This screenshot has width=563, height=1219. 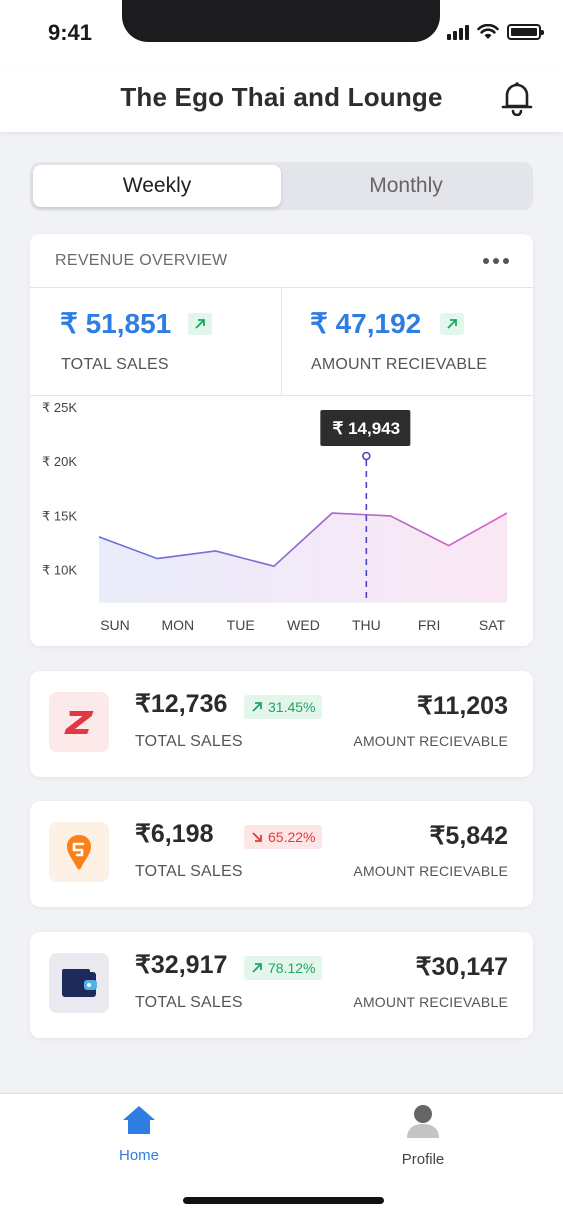 What do you see at coordinates (283, 1200) in the screenshot?
I see `home-indicator` at bounding box center [283, 1200].